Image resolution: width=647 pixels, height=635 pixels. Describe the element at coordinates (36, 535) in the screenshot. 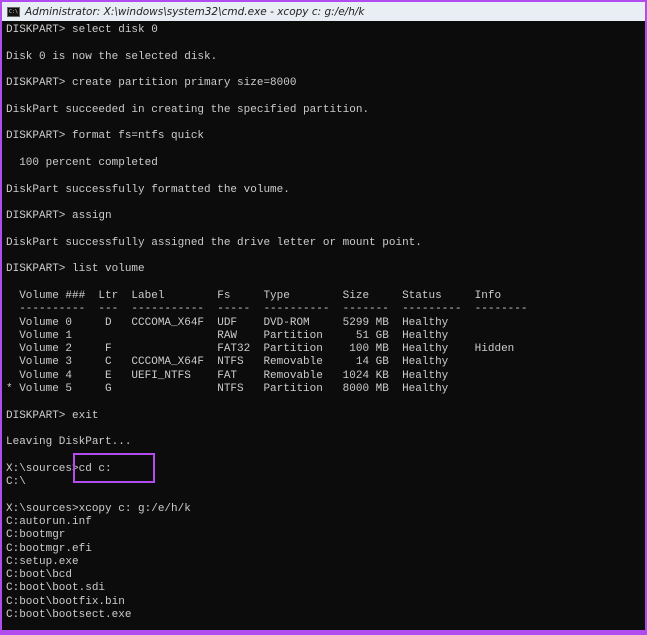

I see `console-line: C:bootmgr` at that location.